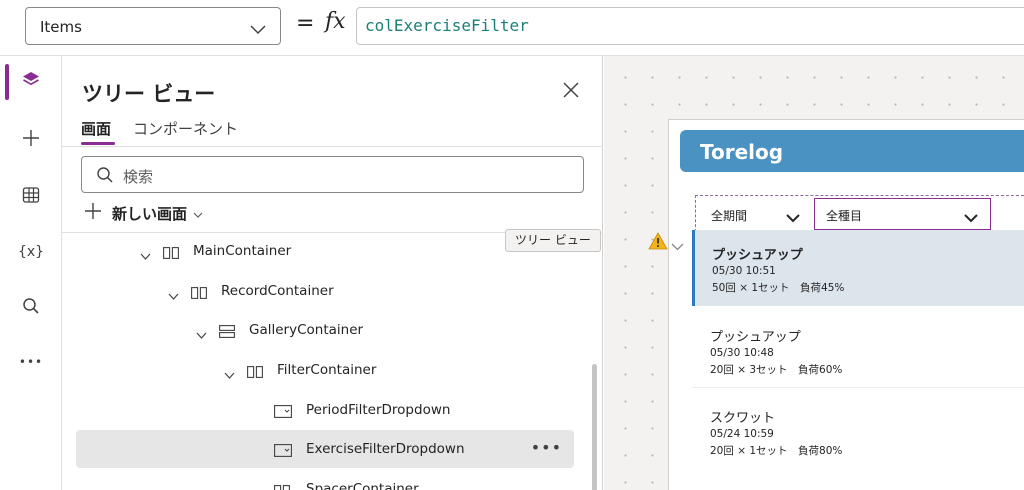  I want to click on tree-node-label: GalleryContainer, so click(306, 330).